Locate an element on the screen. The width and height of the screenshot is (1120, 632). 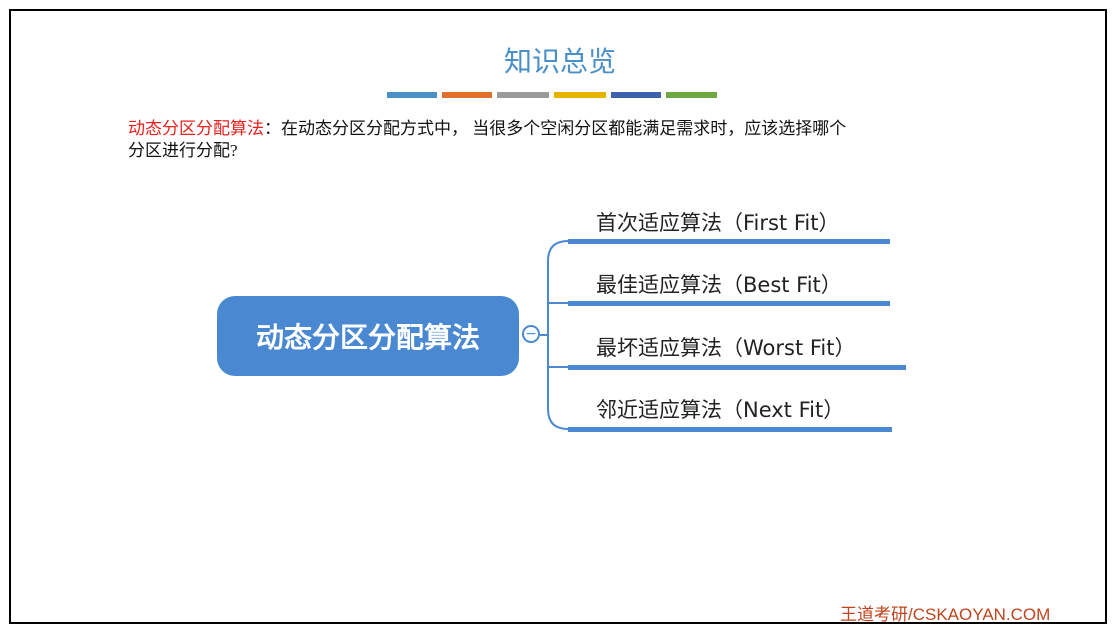
branch-best-fit: 最佳适应算法（Best Fit） is located at coordinates (719, 284).